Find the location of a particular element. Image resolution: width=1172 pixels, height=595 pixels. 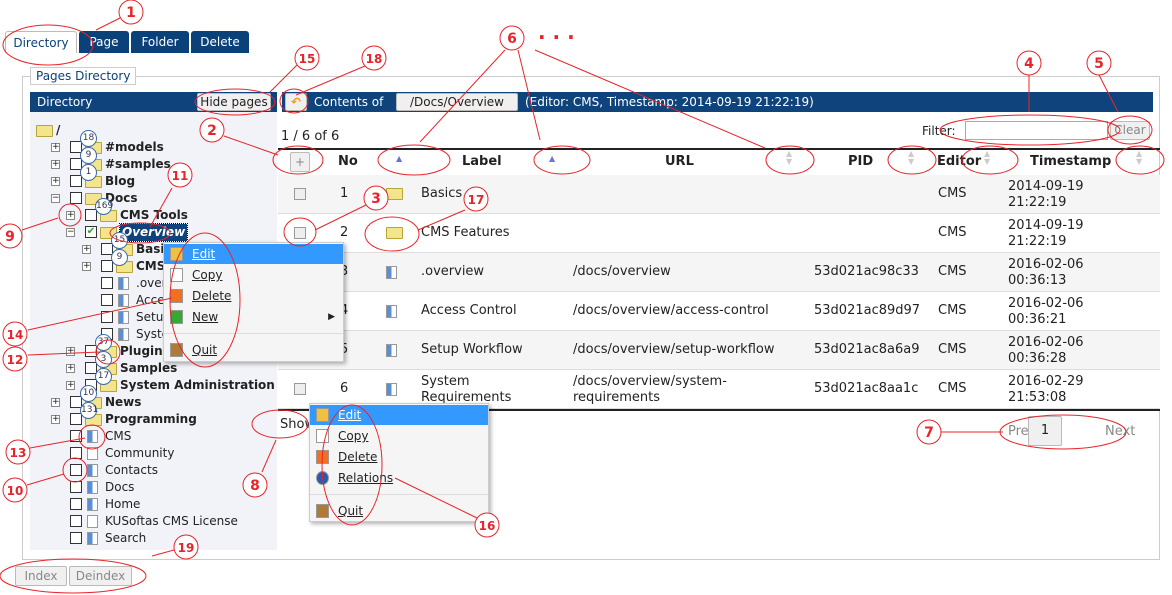

column-header-no: No is located at coordinates (348, 161).